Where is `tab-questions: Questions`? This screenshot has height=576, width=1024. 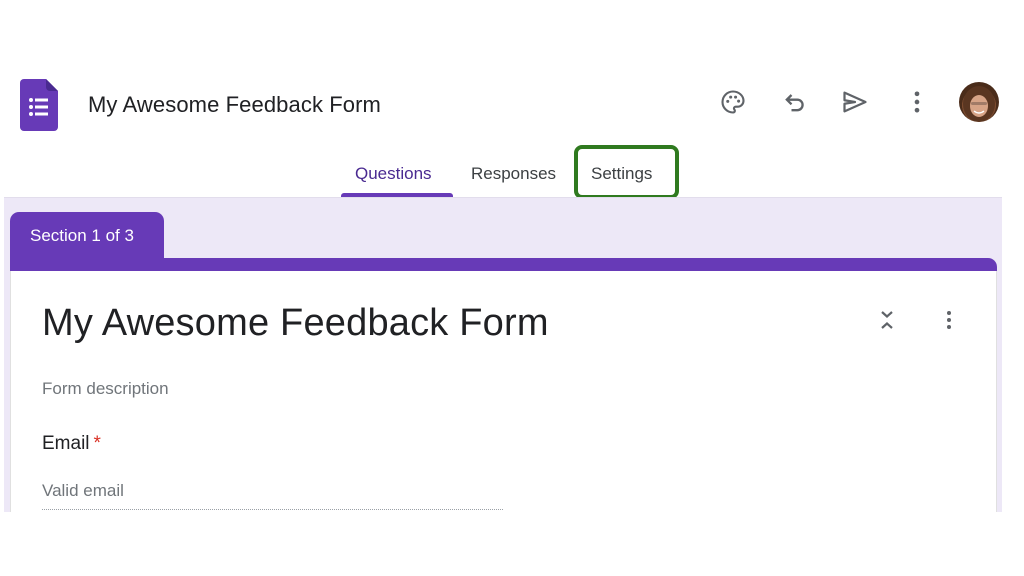
tab-questions: Questions is located at coordinates (393, 174).